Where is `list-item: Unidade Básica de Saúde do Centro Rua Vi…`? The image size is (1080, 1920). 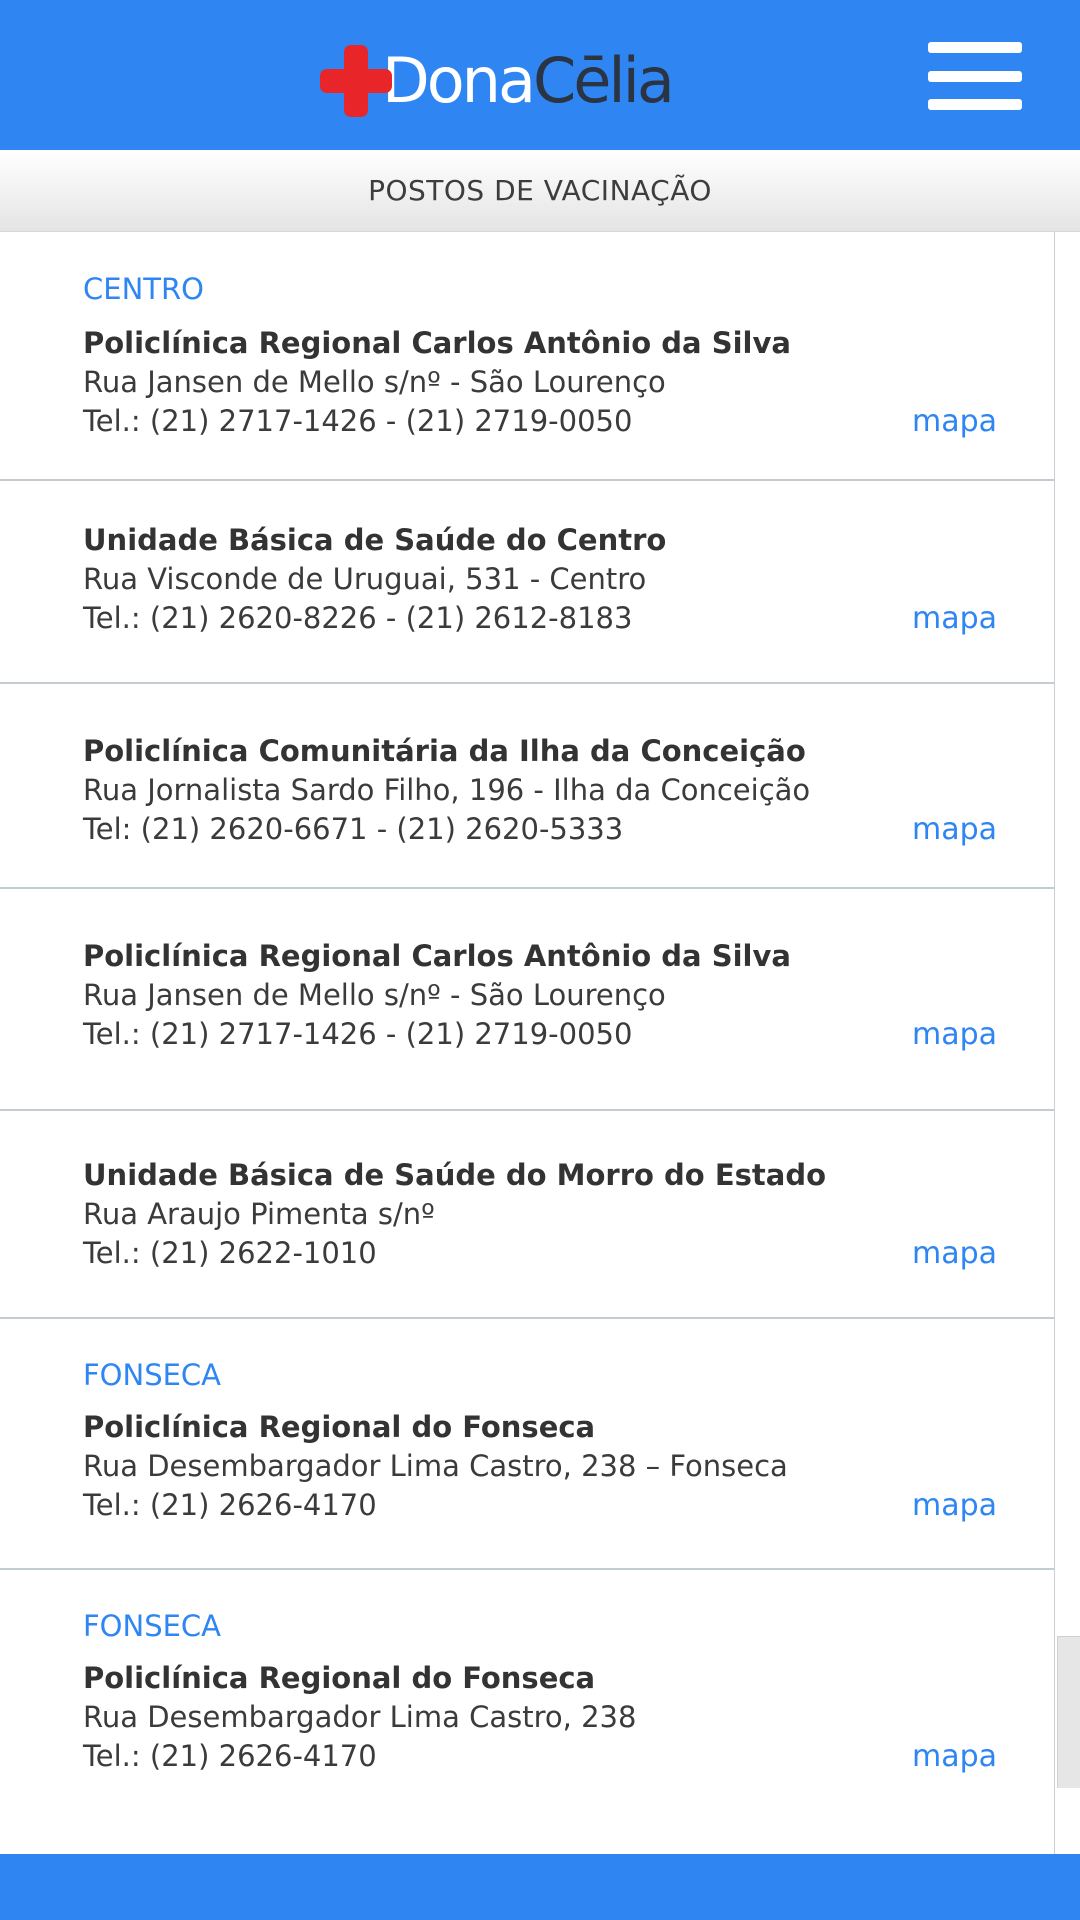
list-item: Unidade Básica de Saúde do Centro Rua Vi… is located at coordinates (527, 582).